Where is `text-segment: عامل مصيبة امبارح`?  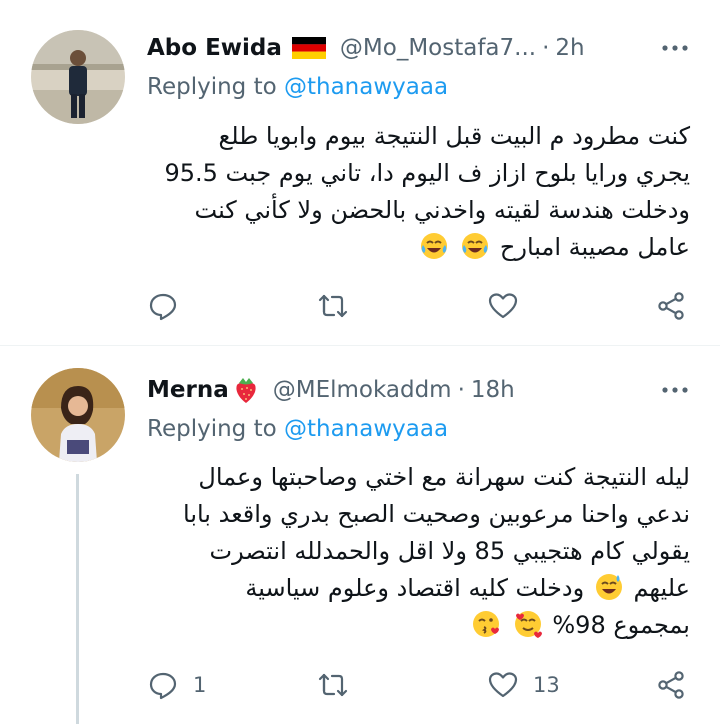 text-segment: عامل مصيبة امبارح is located at coordinates (594, 247).